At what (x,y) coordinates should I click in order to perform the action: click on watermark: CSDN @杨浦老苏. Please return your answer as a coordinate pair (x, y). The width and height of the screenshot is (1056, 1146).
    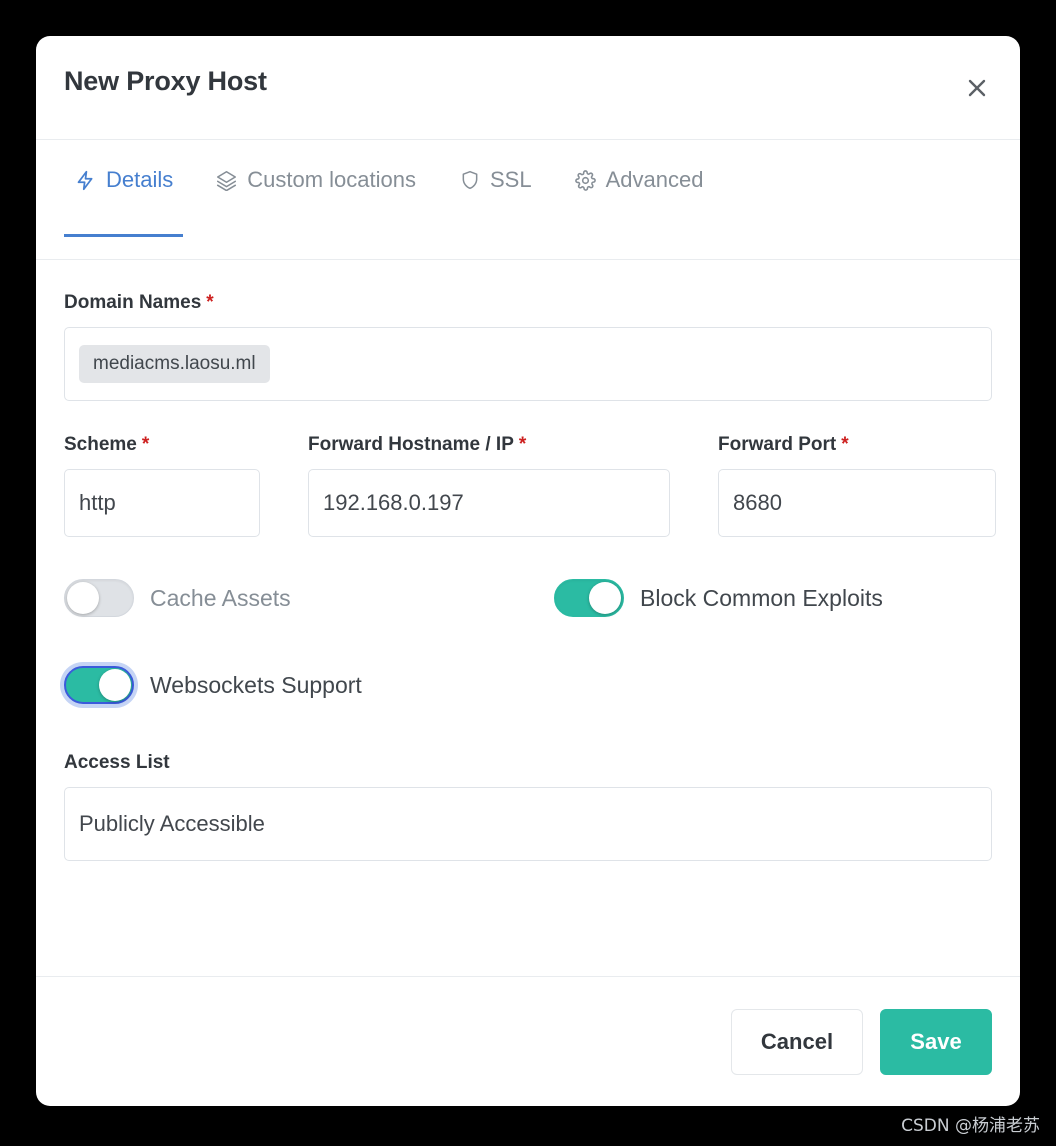
    Looking at the image, I should click on (970, 1126).